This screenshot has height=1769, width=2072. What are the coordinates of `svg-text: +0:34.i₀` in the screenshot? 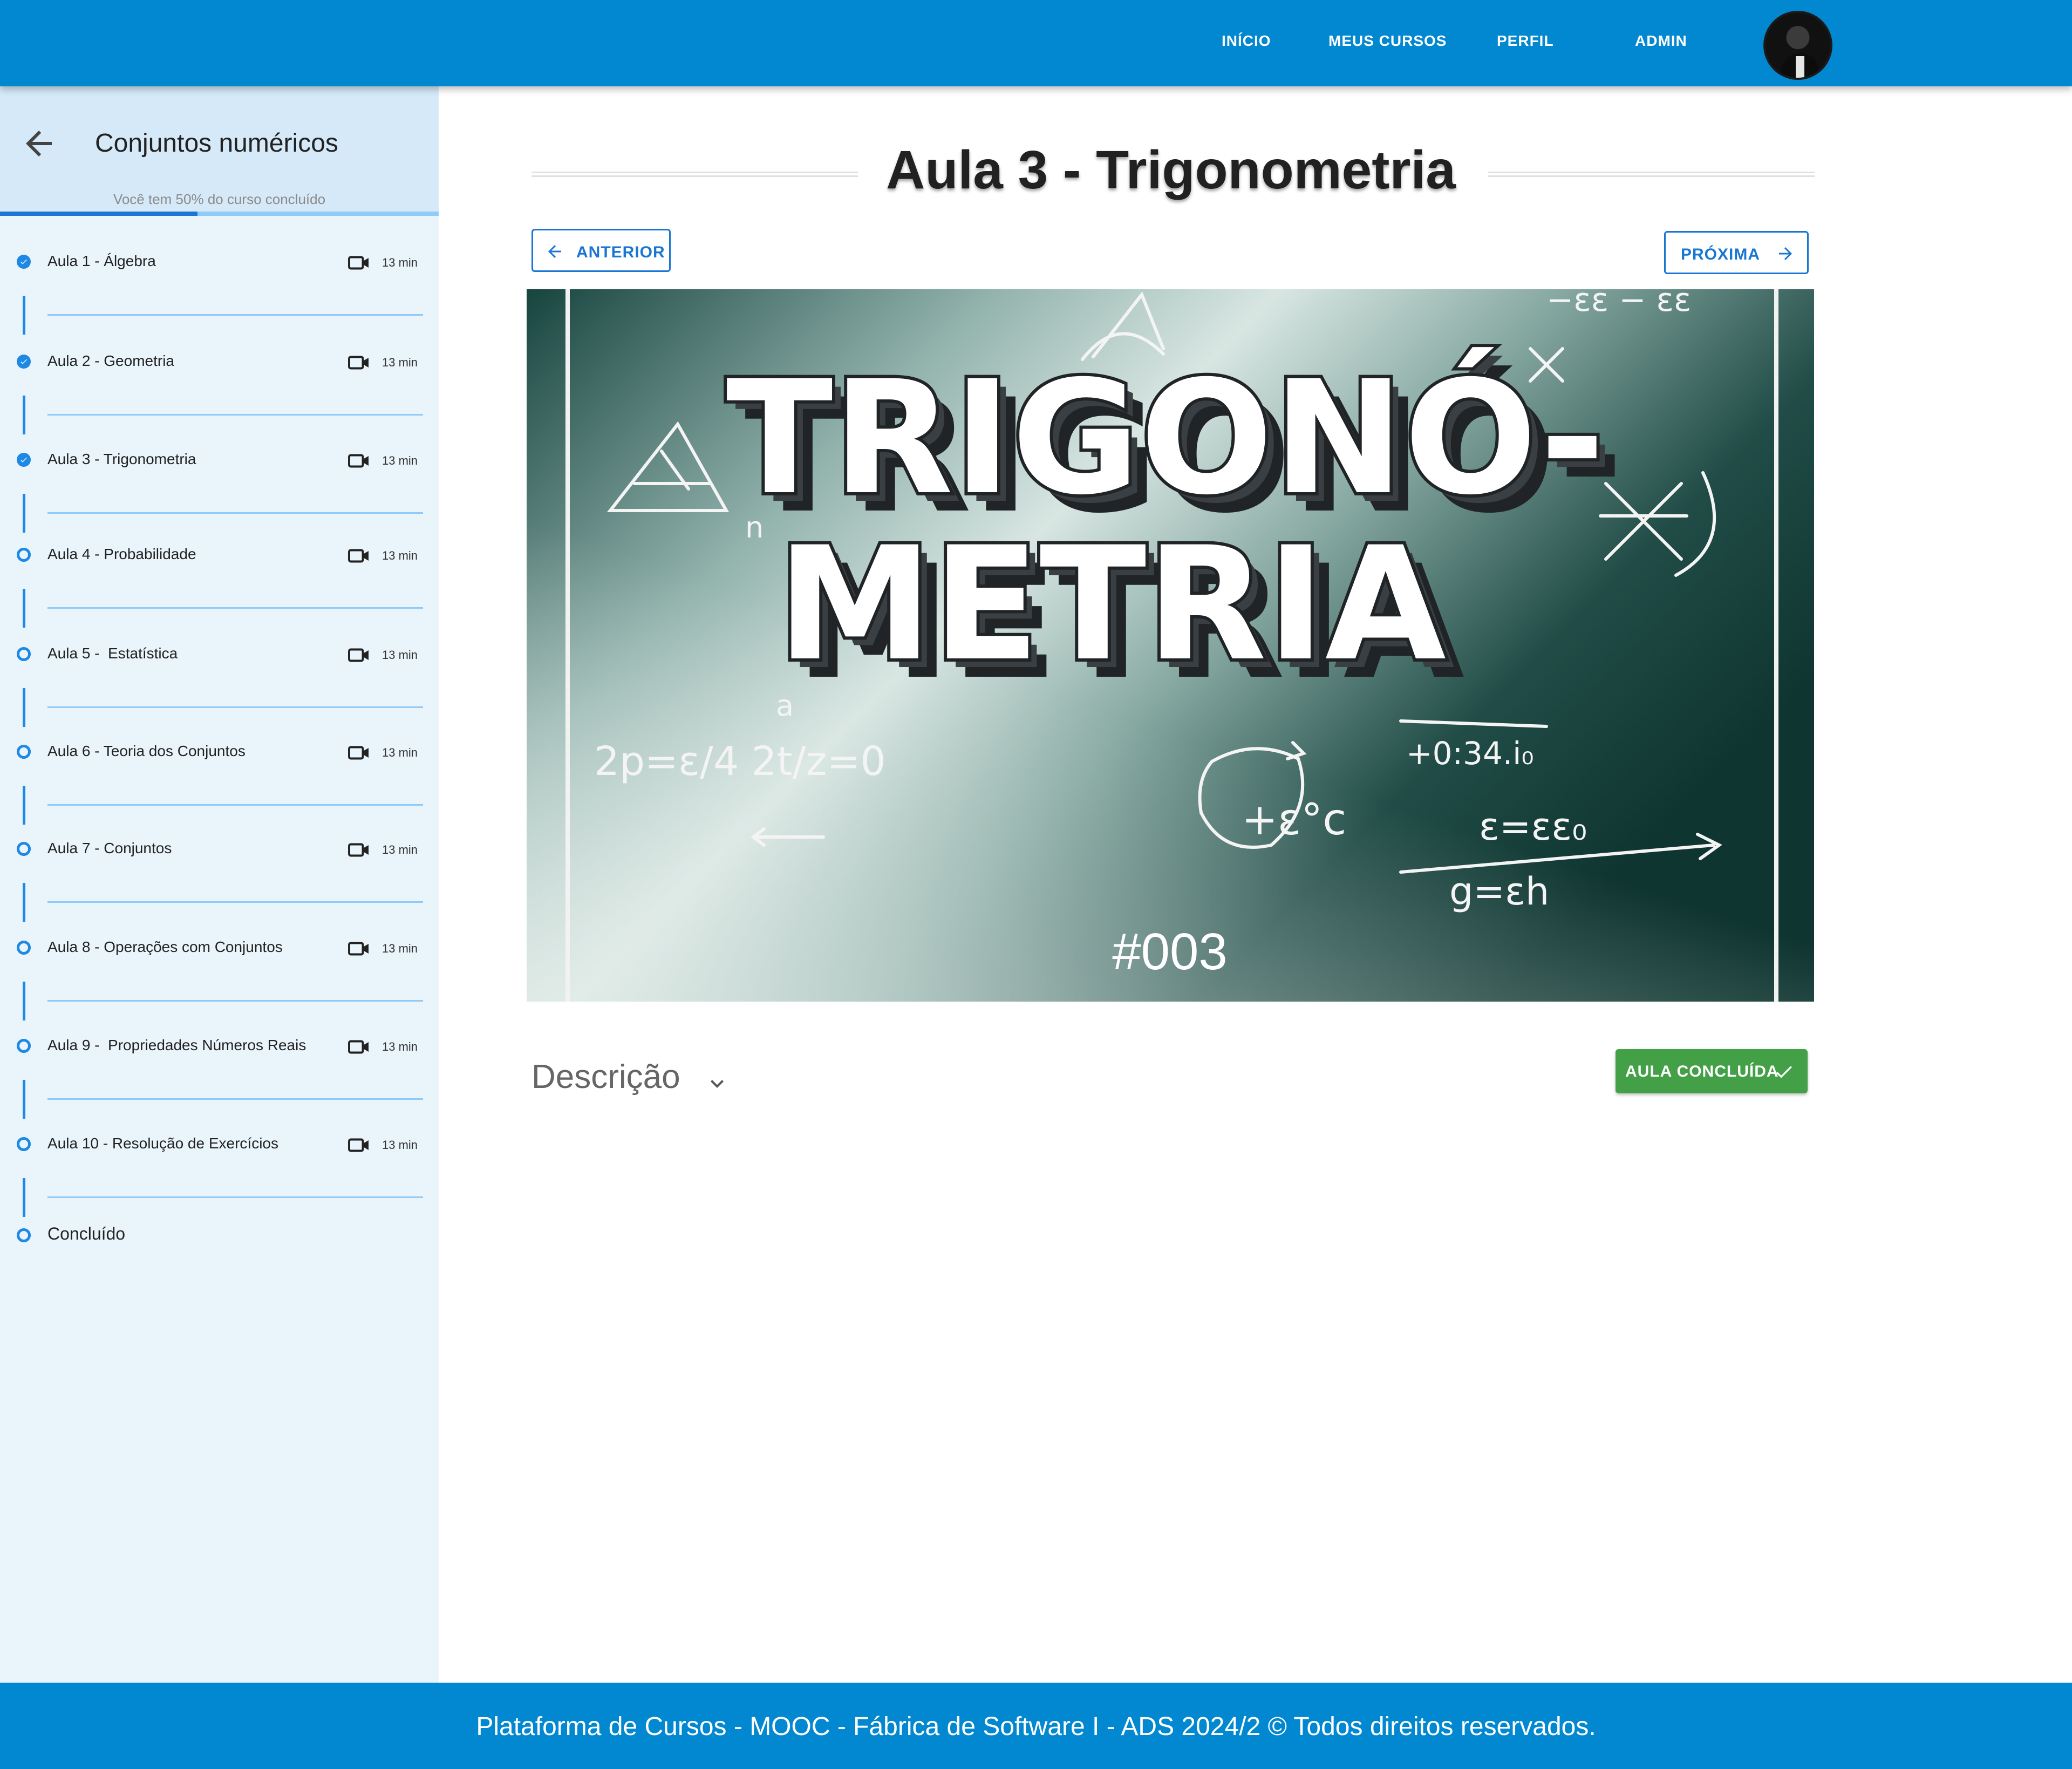 It's located at (1470, 753).